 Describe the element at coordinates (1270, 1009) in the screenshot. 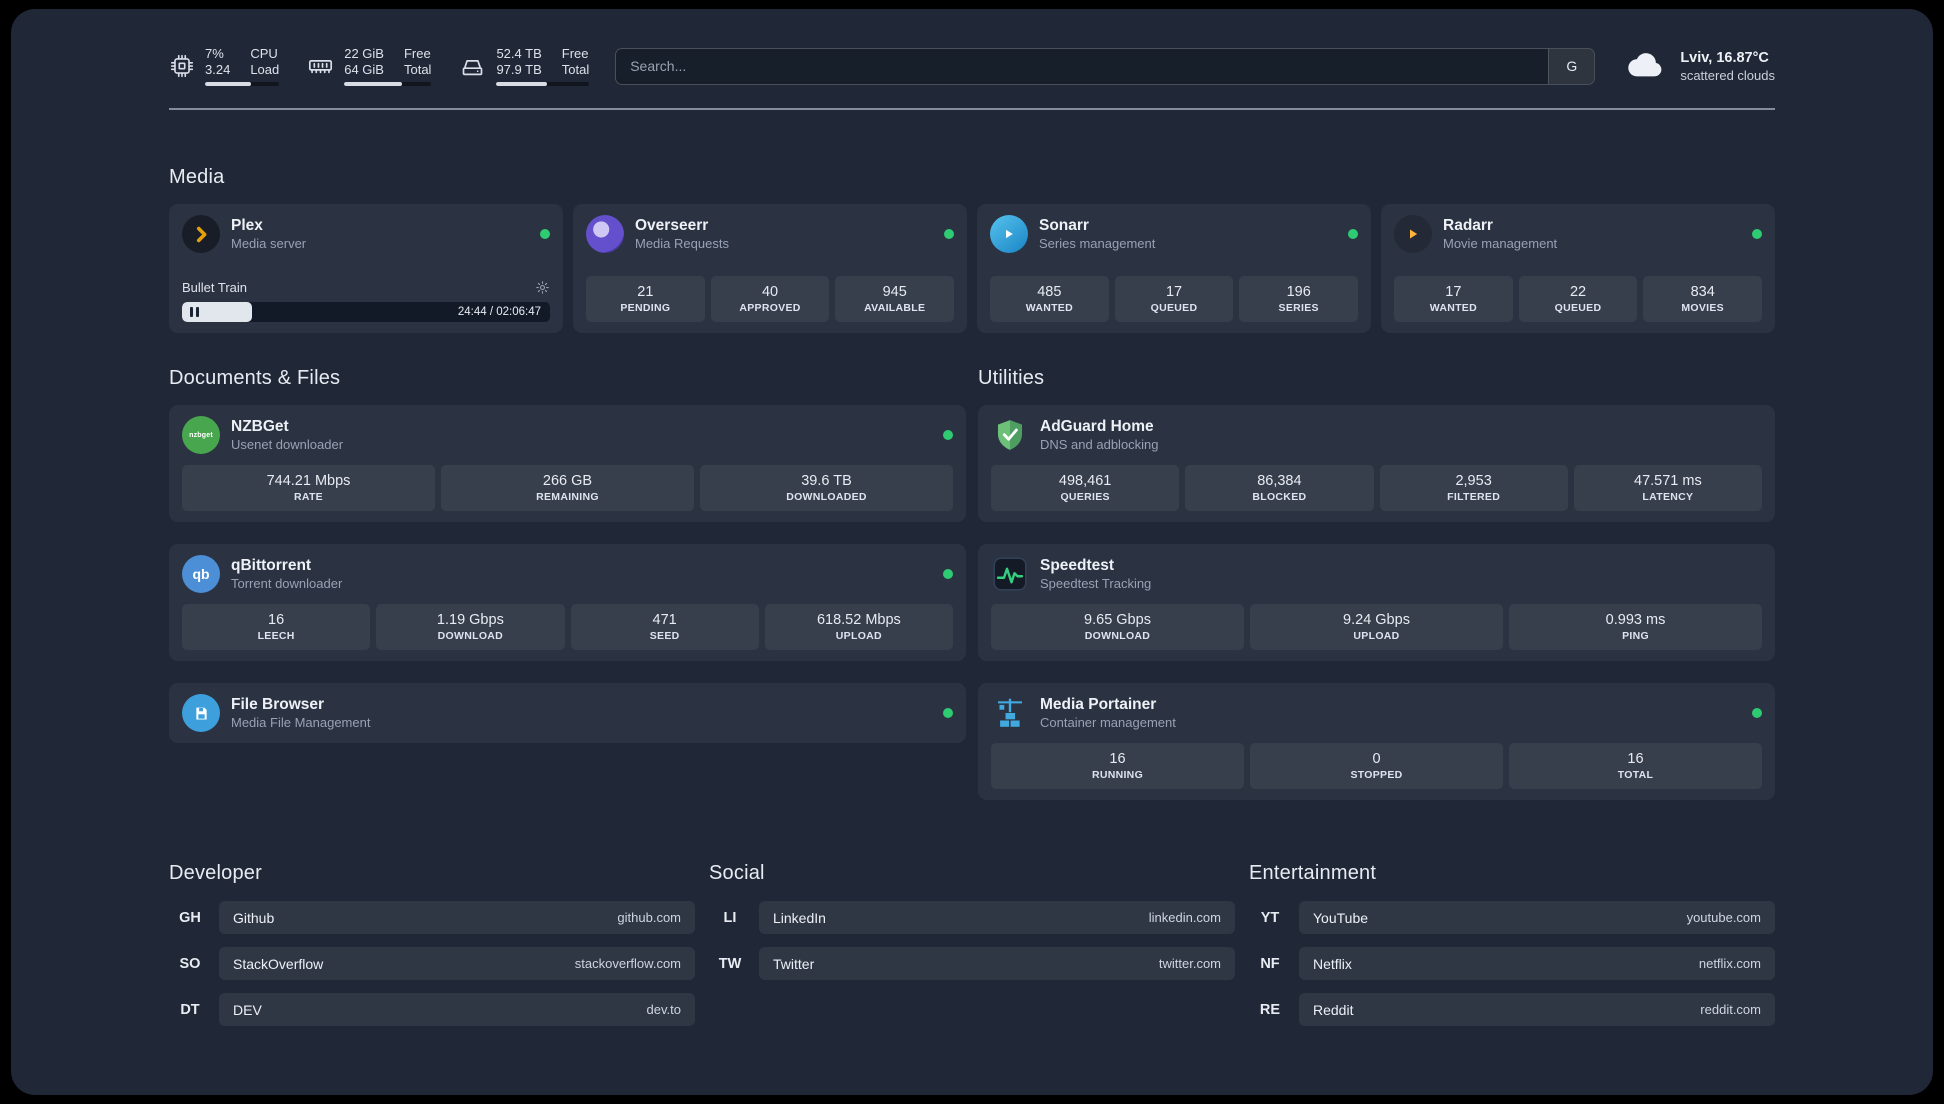

I see `bookmark-abbr: RE` at that location.